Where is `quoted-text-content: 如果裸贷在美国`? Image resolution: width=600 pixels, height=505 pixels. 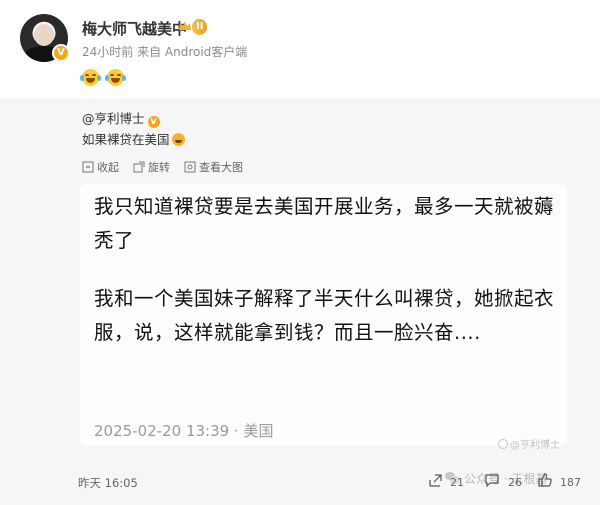 quoted-text-content: 如果裸贷在美国 is located at coordinates (126, 139).